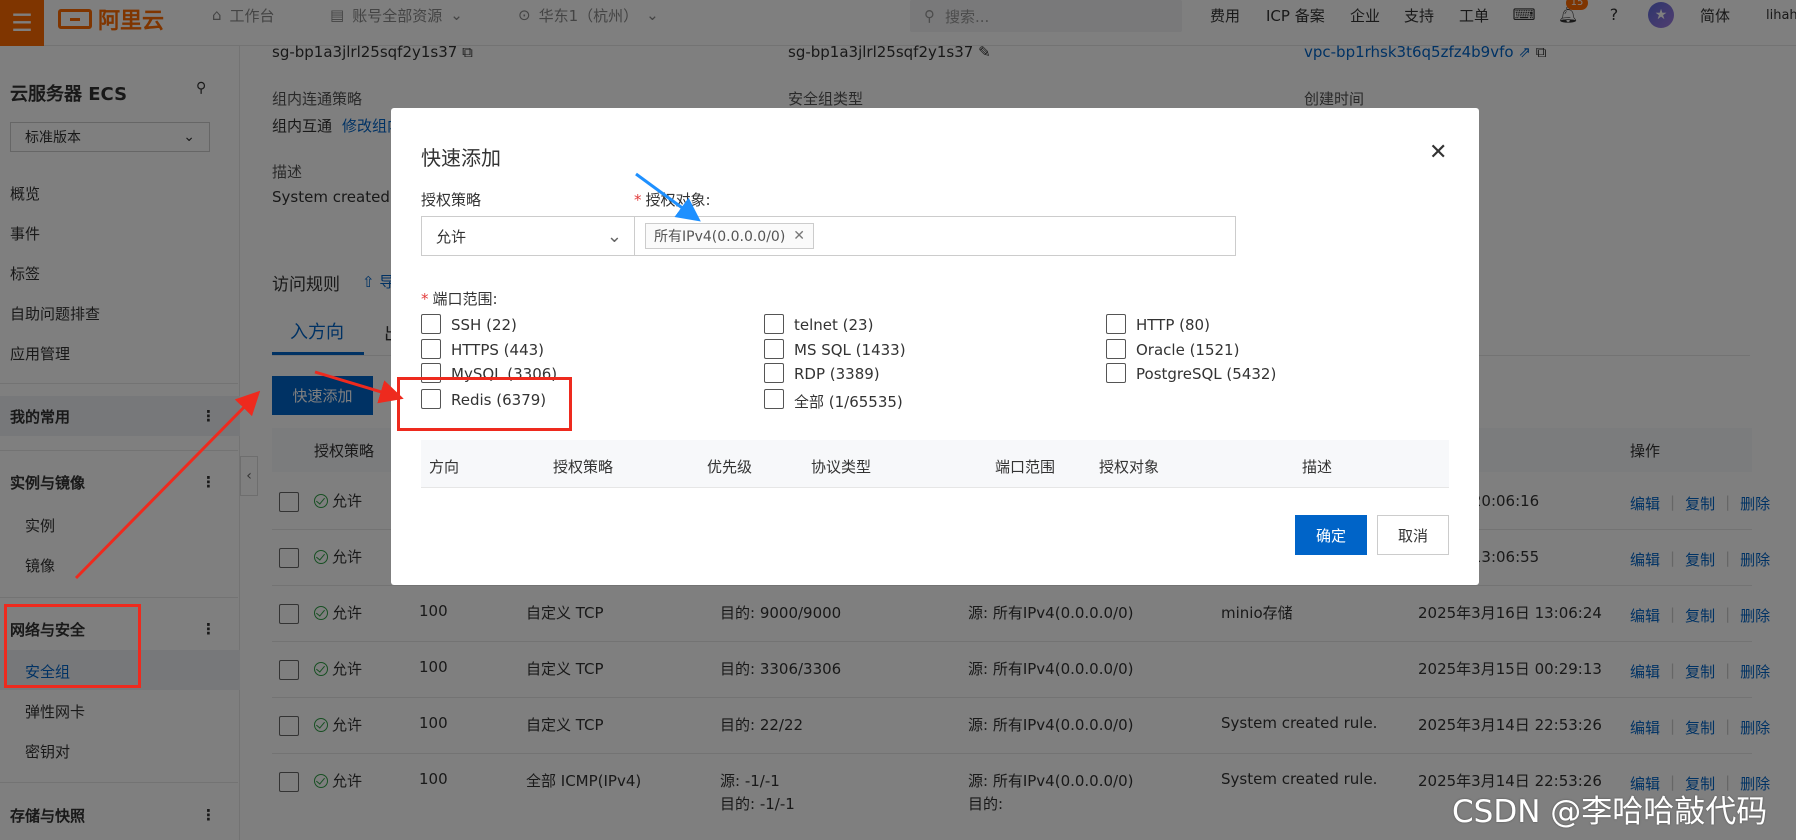 The width and height of the screenshot is (1796, 840). Describe the element at coordinates (1610, 812) in the screenshot. I see `watermark: CSDN @李哈哈敲代码` at that location.